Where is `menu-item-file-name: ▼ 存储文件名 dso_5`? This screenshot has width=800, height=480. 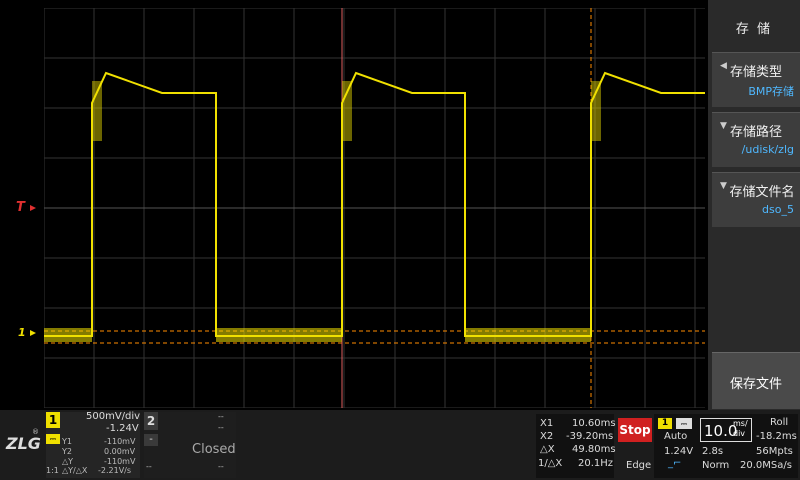
menu-item-file-name: ▼ 存储文件名 dso_5 is located at coordinates (756, 199).